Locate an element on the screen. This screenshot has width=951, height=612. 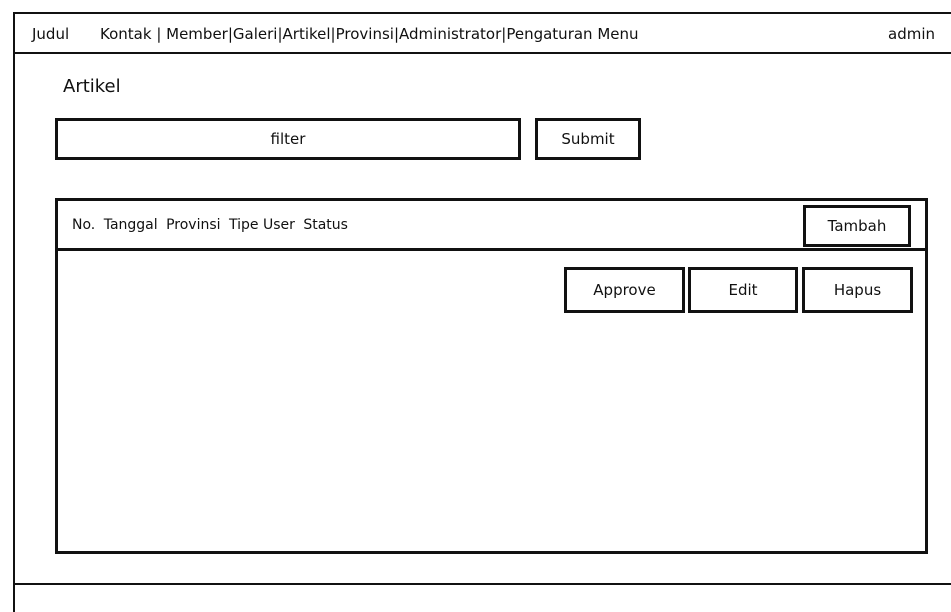
nav-administrator: Administrator is located at coordinates (450, 34).